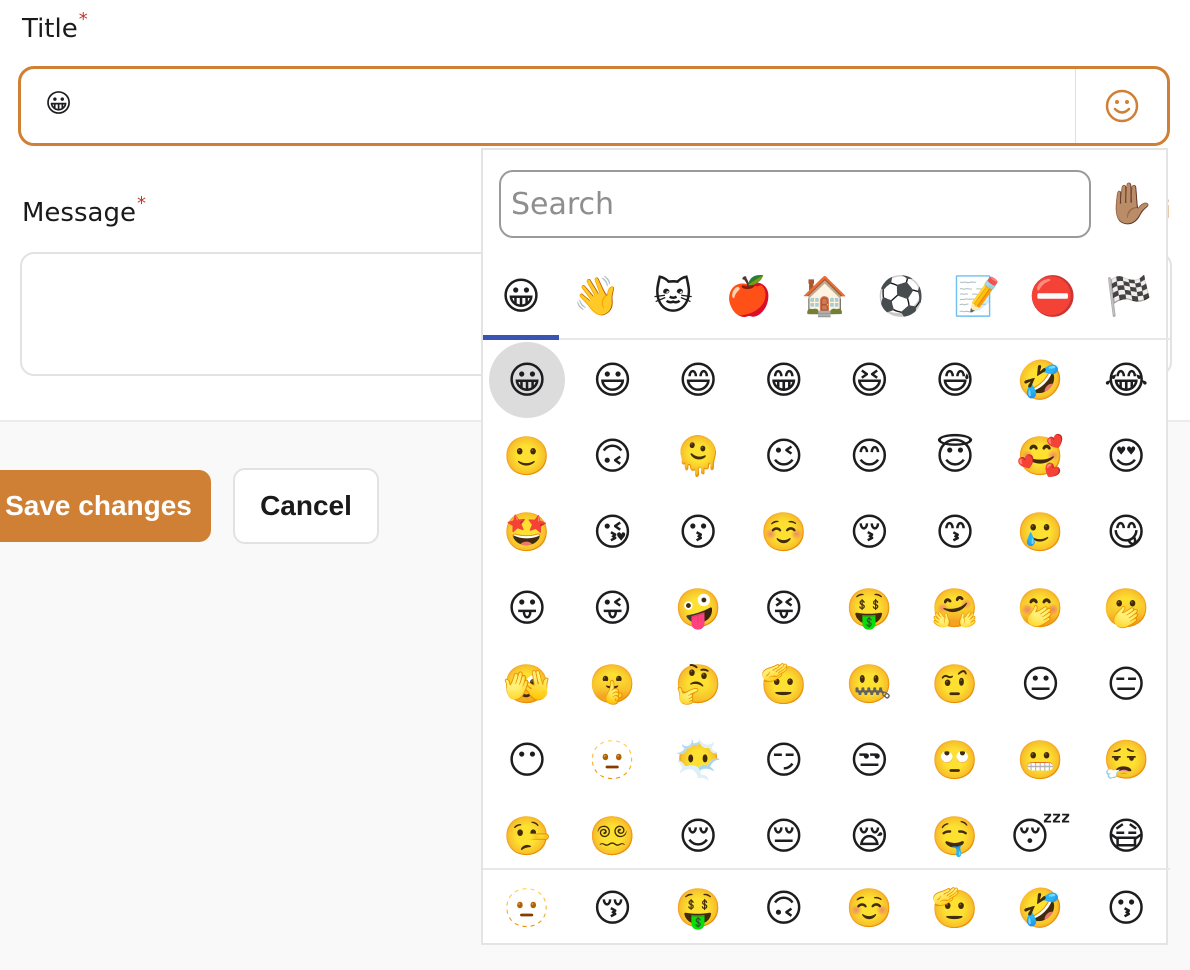  Describe the element at coordinates (1041, 380) in the screenshot. I see `emoji-cell: 🤣` at that location.